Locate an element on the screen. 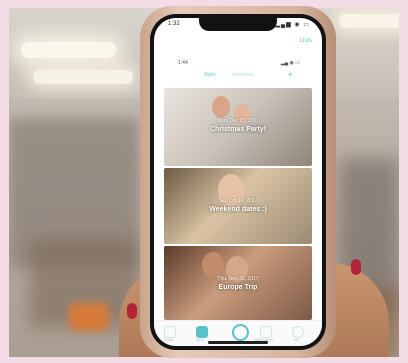 This screenshot has width=408, height=363. status-time: 1:32 is located at coordinates (174, 24).